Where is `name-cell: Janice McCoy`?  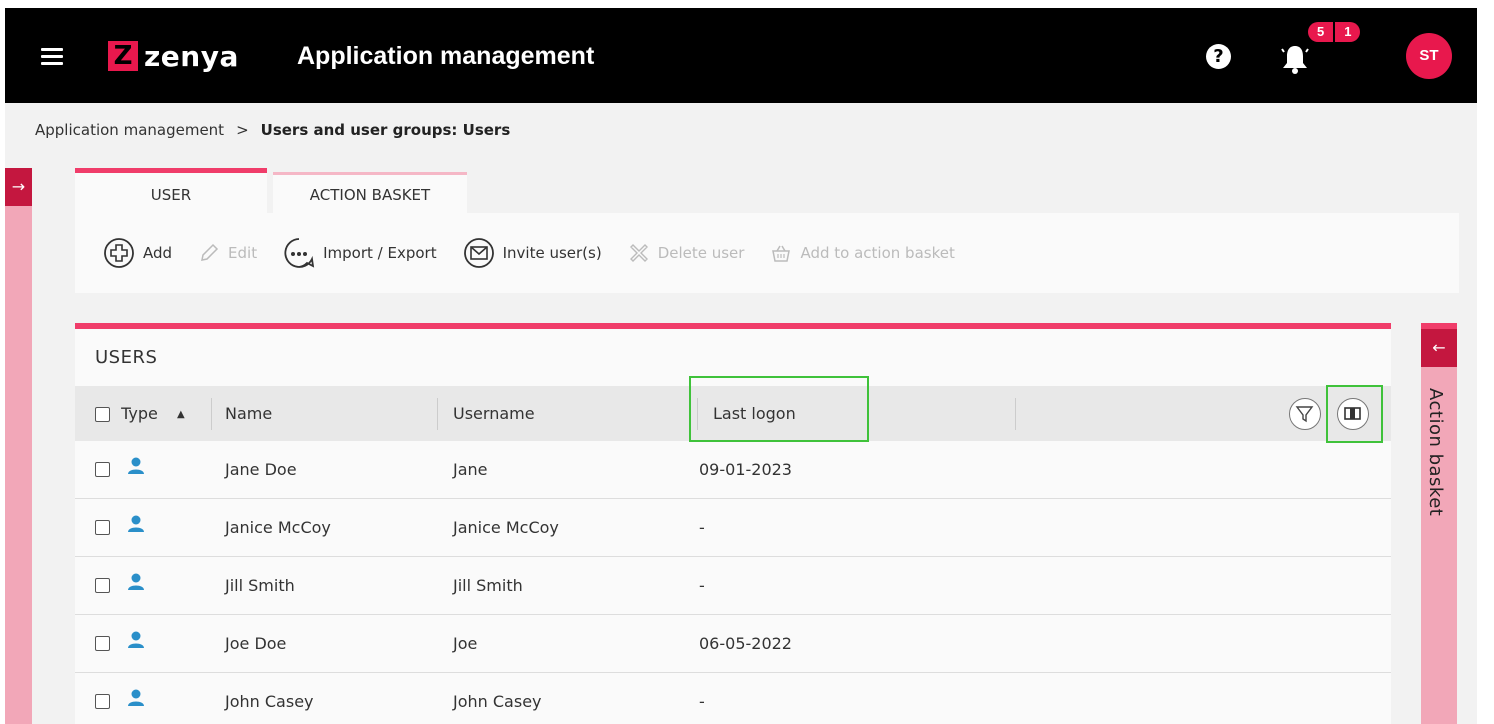
name-cell: Janice McCoy is located at coordinates (278, 527).